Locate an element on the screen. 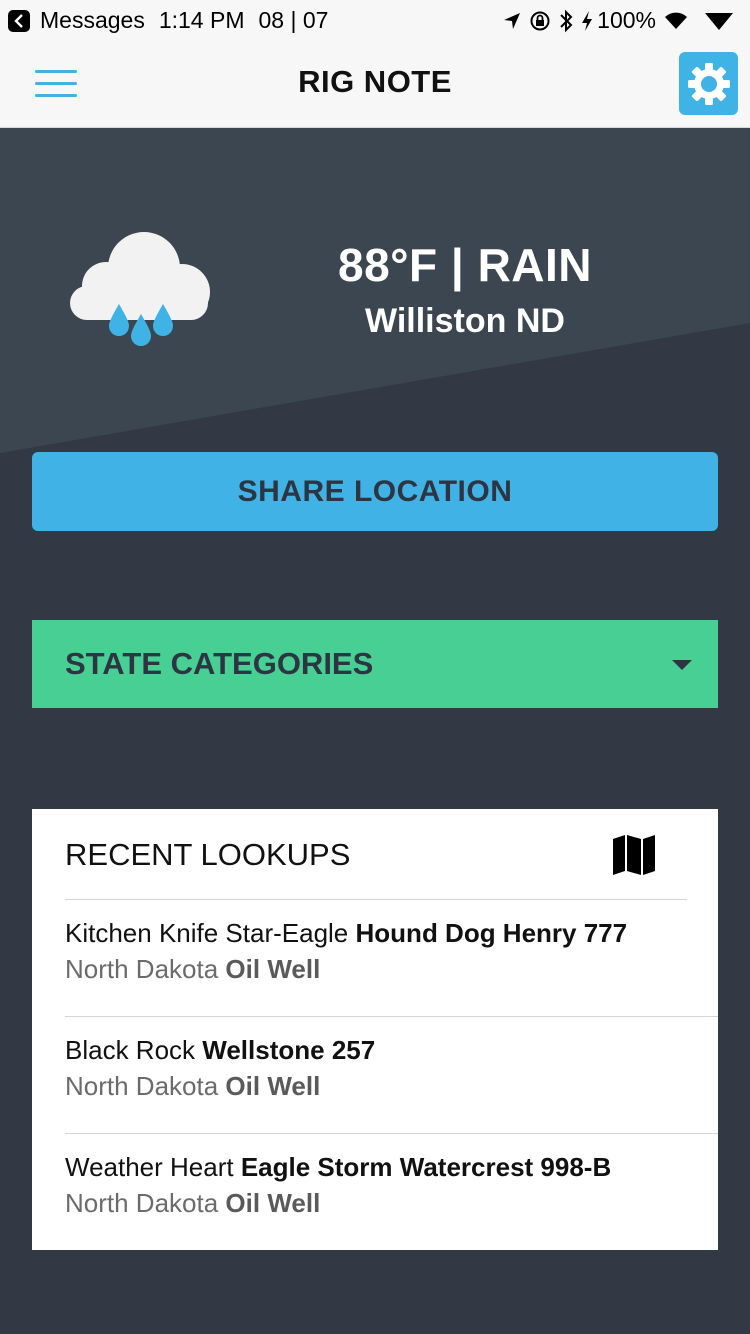  weather-location: Williston ND is located at coordinates (465, 321).